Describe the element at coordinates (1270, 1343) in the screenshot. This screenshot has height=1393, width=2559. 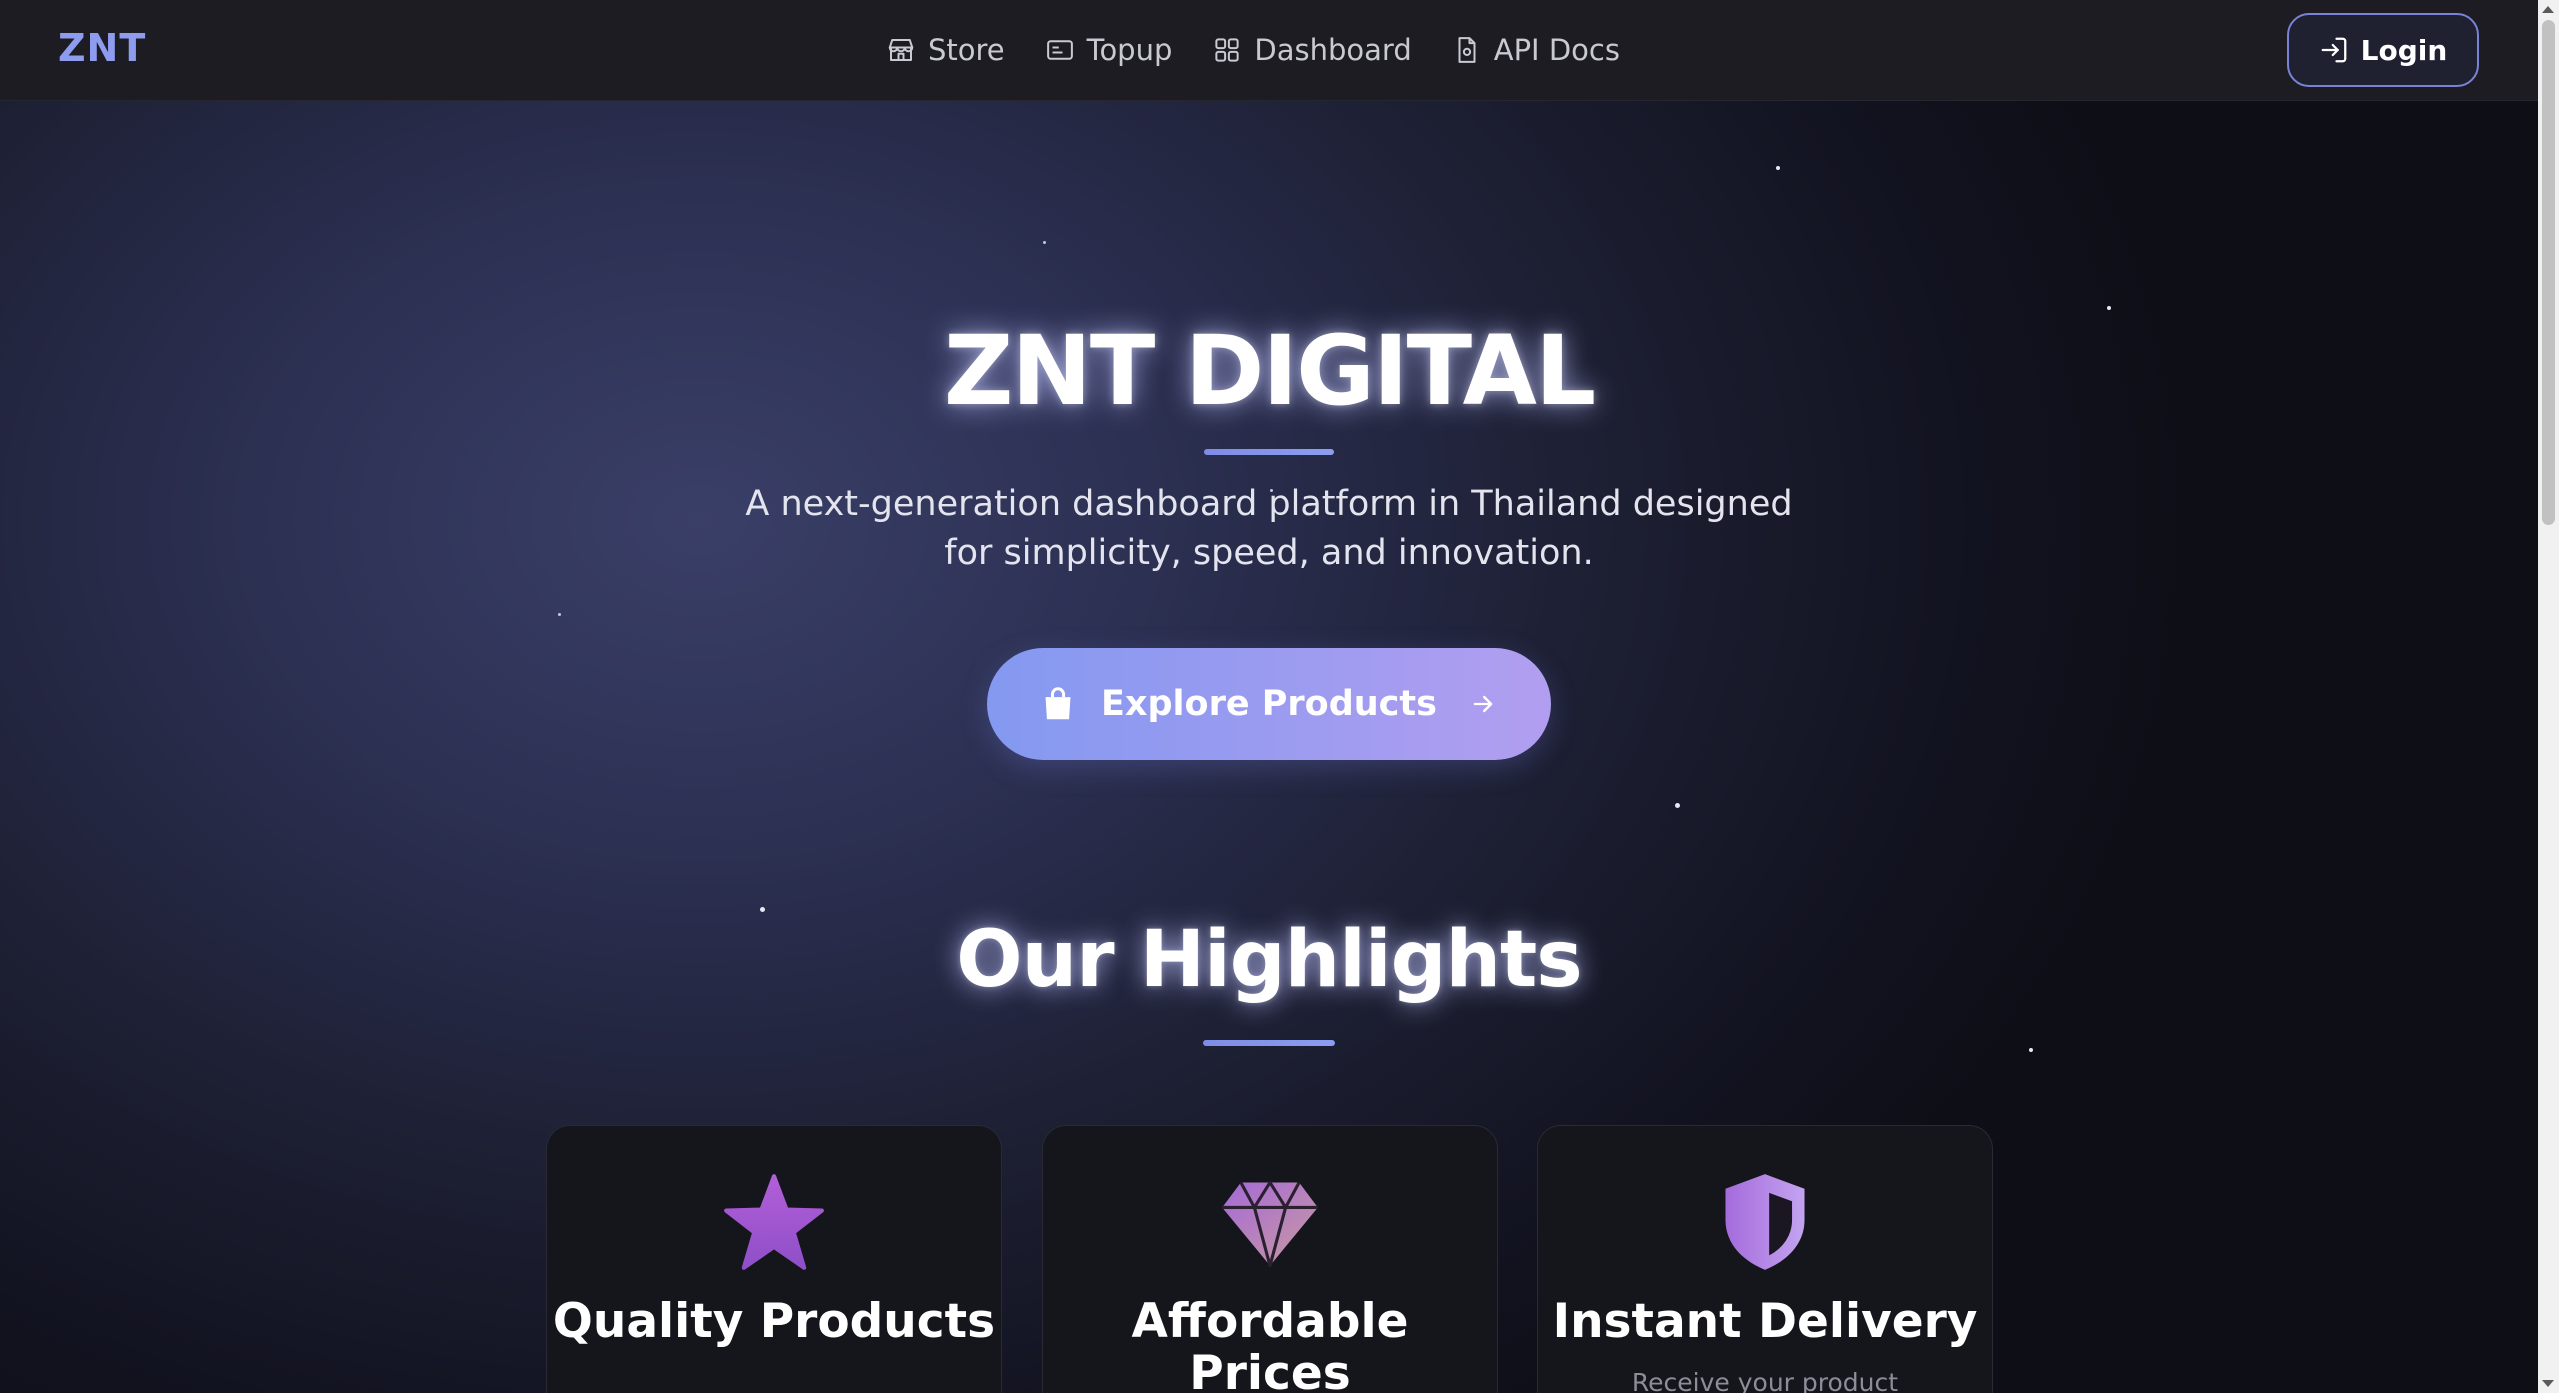
I see `card-title: Affordable Prices` at that location.